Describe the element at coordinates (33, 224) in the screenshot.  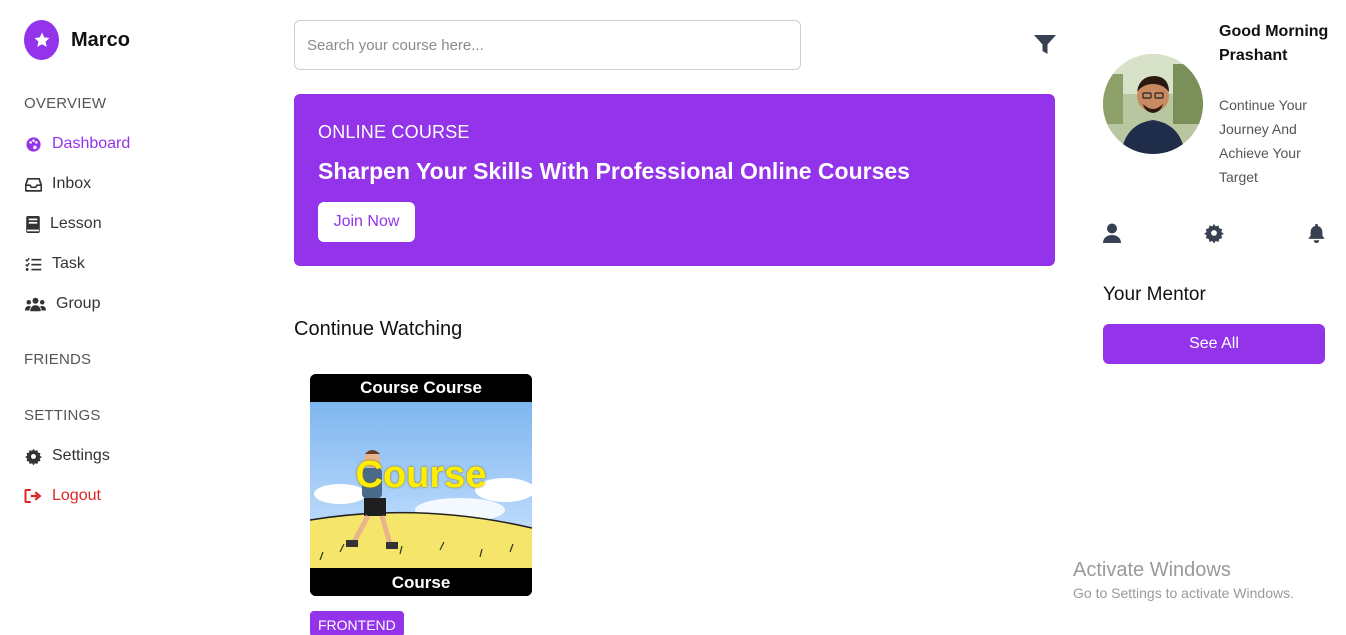
I see `book-icon` at that location.